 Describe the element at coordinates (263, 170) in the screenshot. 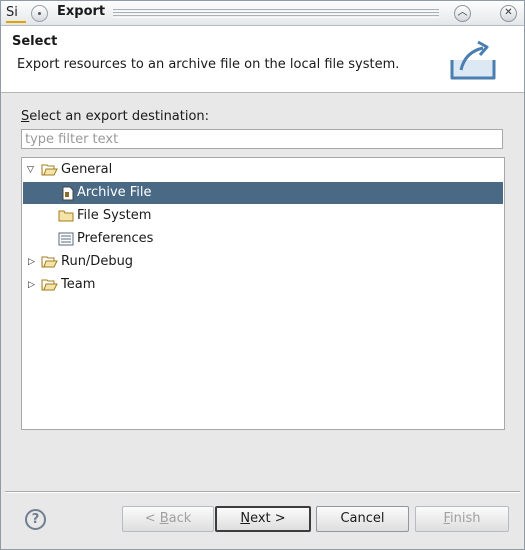

I see `tree-item-general: ▽ General` at that location.